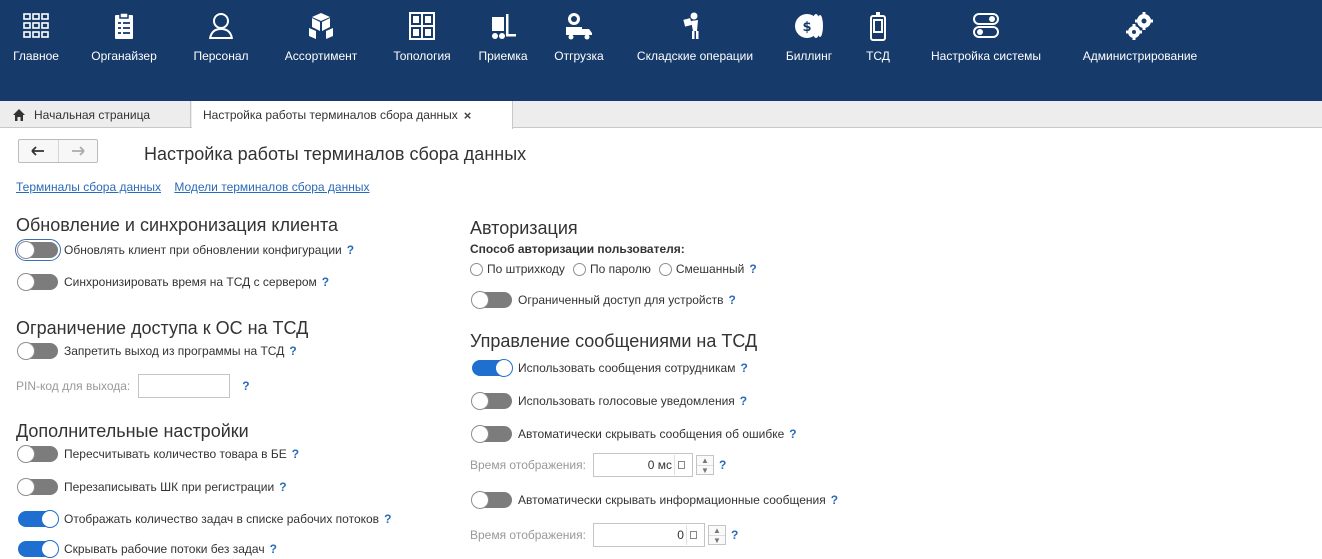  Describe the element at coordinates (642, 465) in the screenshot. I see `errors-display-time-input: 0 мс` at that location.